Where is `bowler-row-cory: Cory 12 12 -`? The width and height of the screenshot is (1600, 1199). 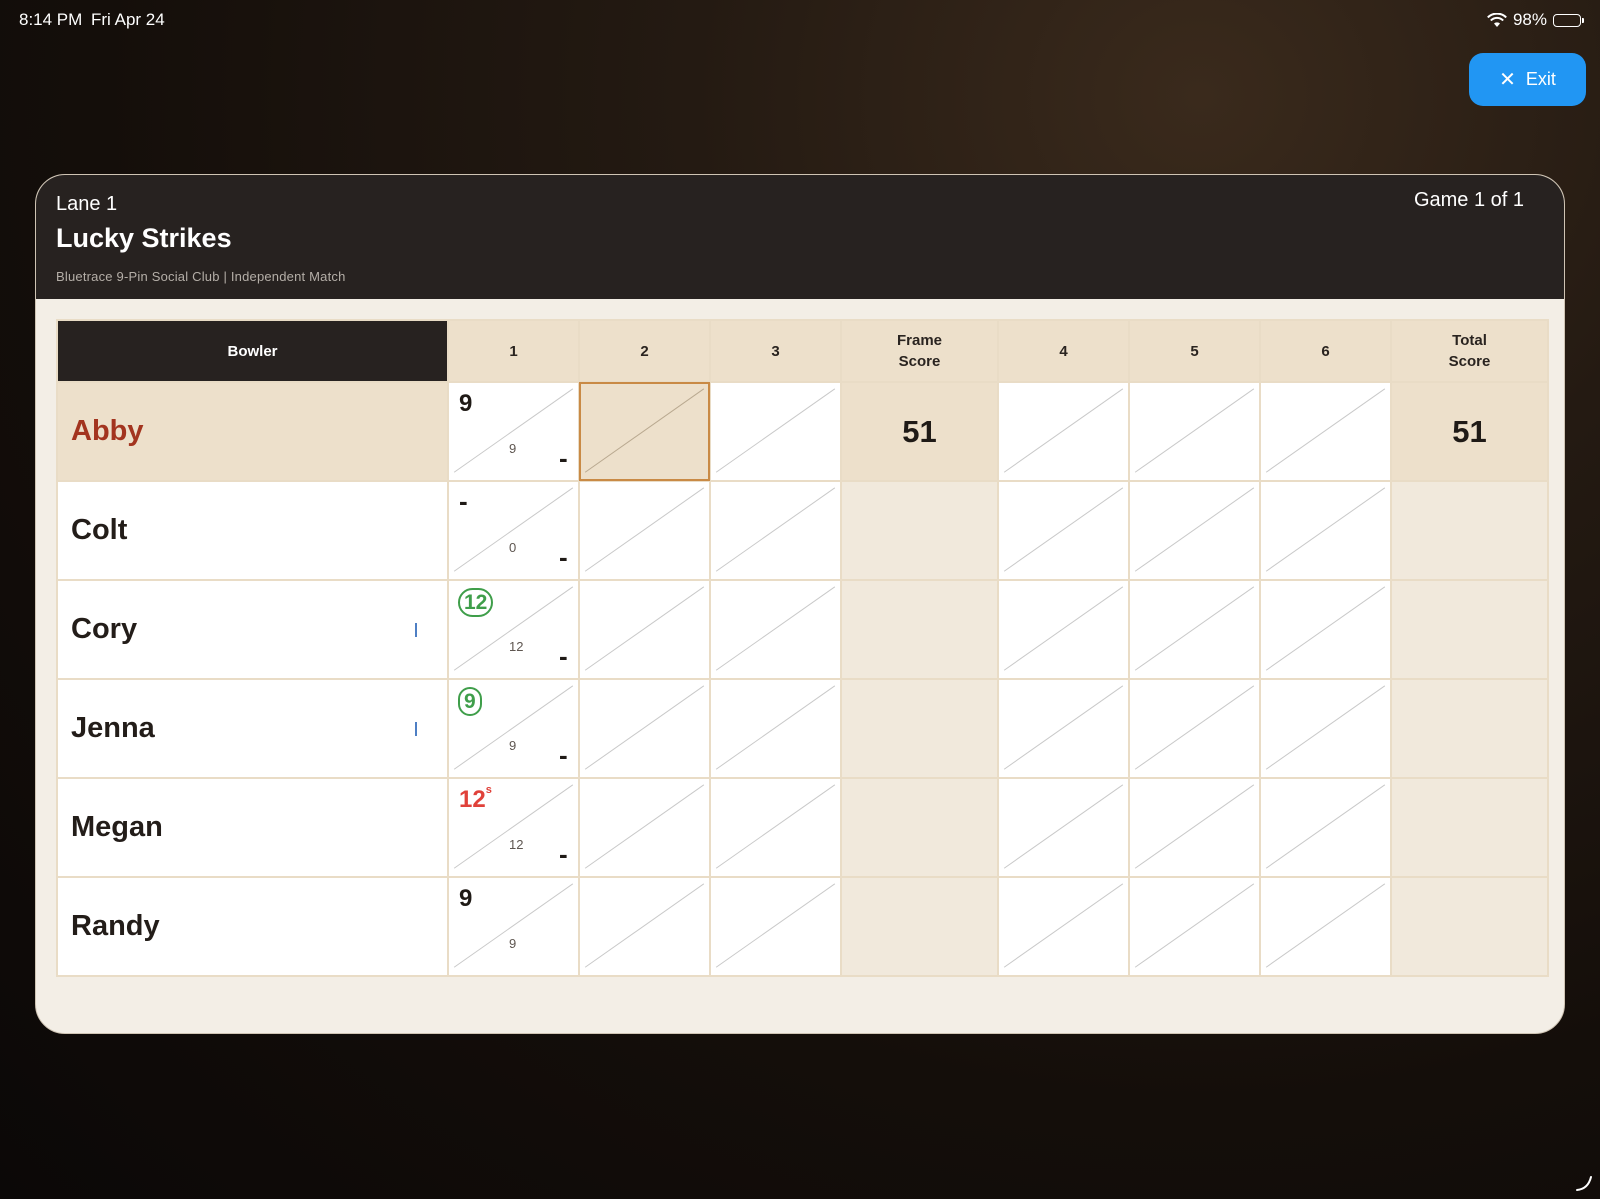 bowler-row-cory: Cory 12 12 - is located at coordinates (802, 629).